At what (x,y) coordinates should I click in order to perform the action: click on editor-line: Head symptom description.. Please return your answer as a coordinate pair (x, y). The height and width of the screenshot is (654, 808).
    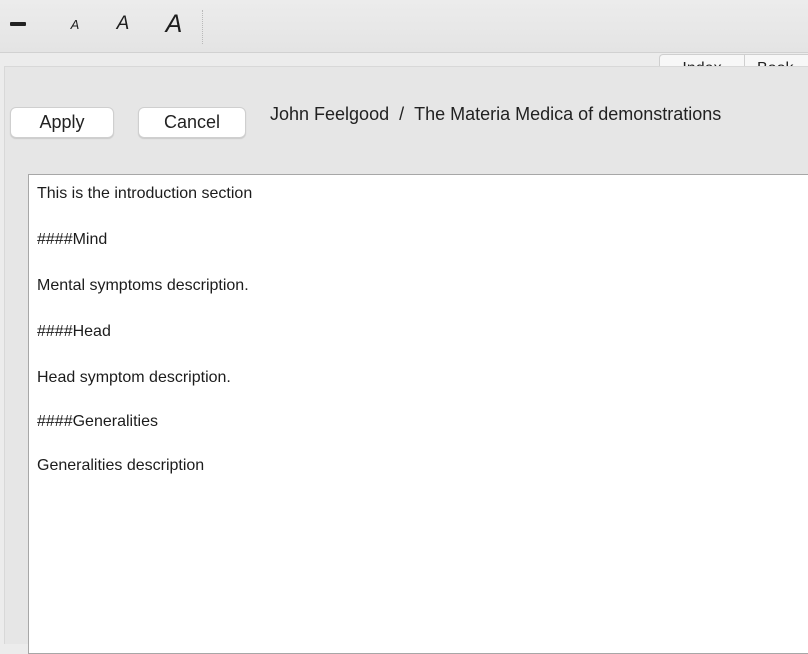
    Looking at the image, I should click on (134, 377).